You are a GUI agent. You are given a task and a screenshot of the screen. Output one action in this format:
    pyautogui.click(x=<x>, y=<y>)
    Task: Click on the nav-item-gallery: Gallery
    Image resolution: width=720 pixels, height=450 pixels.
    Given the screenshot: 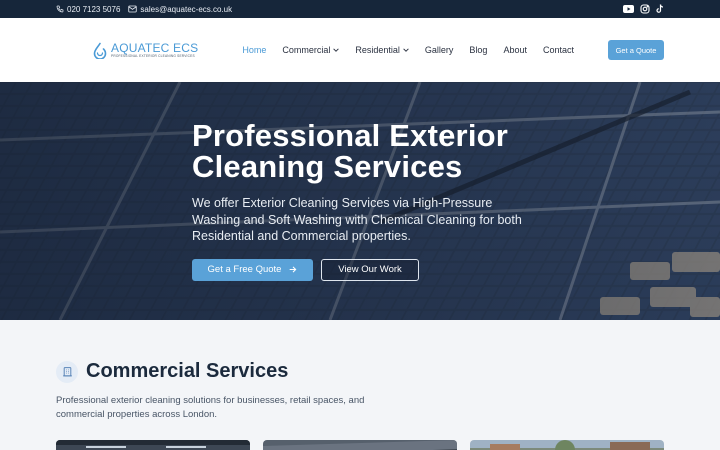 What is the action you would take?
    pyautogui.click(x=439, y=50)
    